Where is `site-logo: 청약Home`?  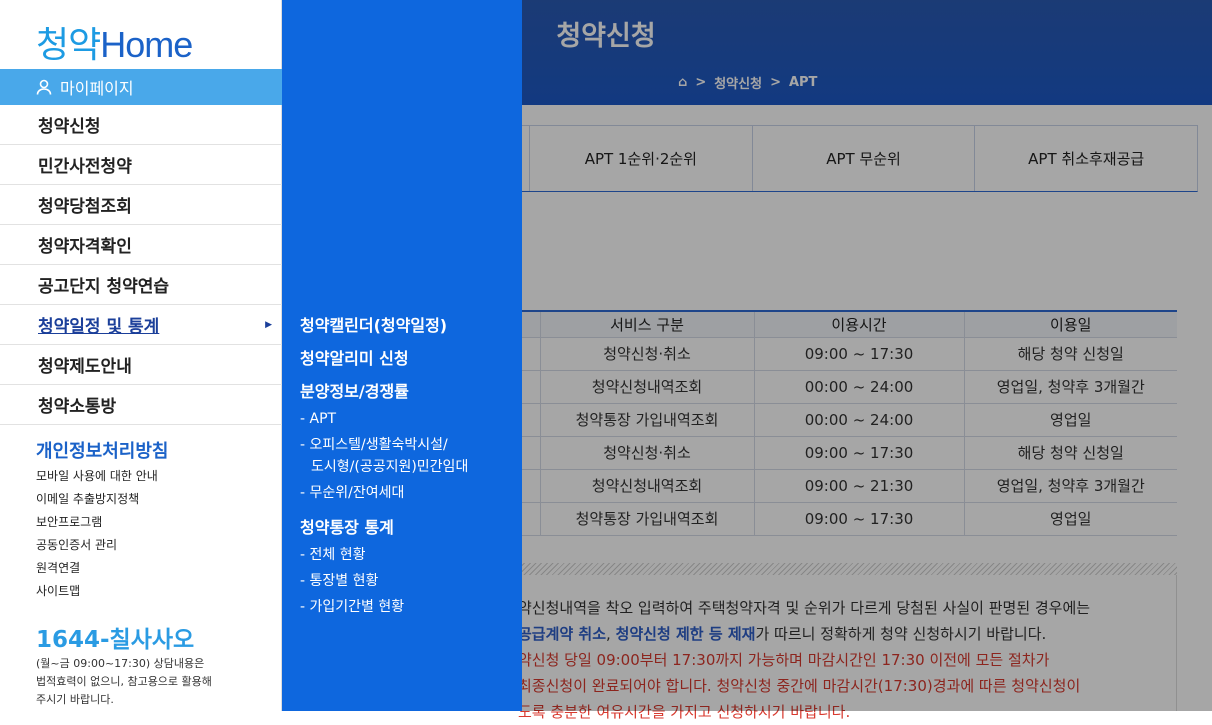
site-logo: 청약Home is located at coordinates (114, 42).